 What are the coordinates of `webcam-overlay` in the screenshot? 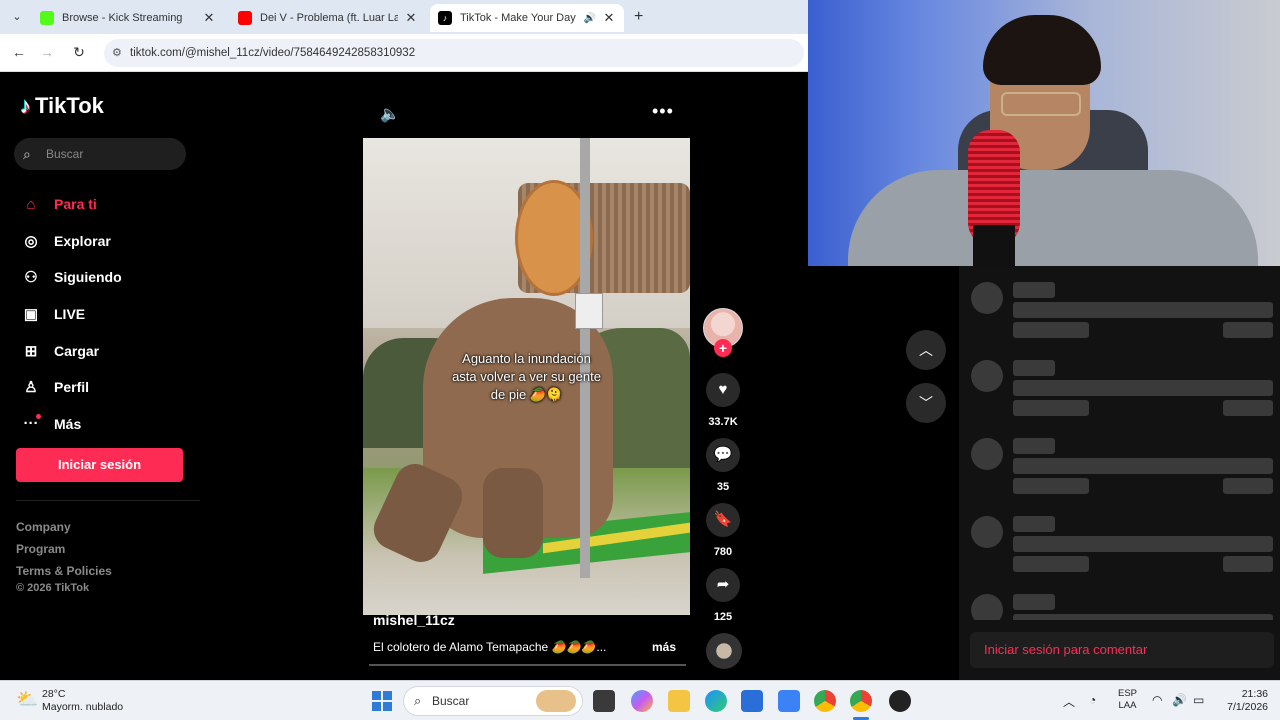 It's located at (1044, 133).